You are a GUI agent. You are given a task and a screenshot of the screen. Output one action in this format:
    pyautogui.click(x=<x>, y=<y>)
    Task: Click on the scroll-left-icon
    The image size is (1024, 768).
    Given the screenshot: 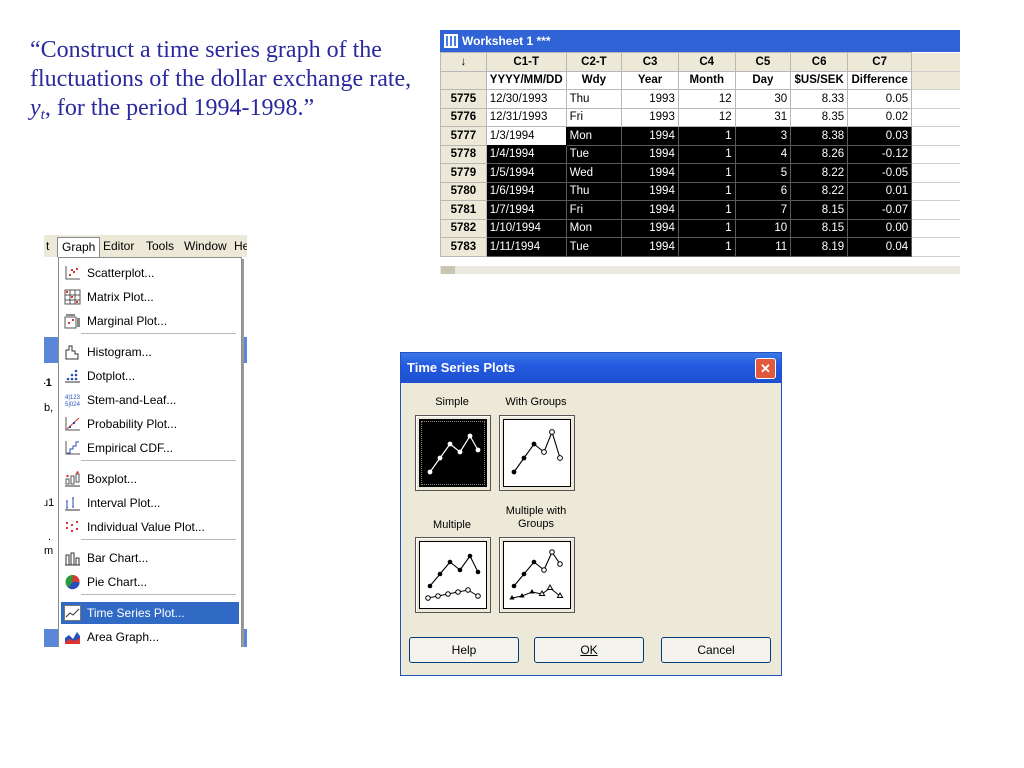 What is the action you would take?
    pyautogui.click(x=448, y=270)
    